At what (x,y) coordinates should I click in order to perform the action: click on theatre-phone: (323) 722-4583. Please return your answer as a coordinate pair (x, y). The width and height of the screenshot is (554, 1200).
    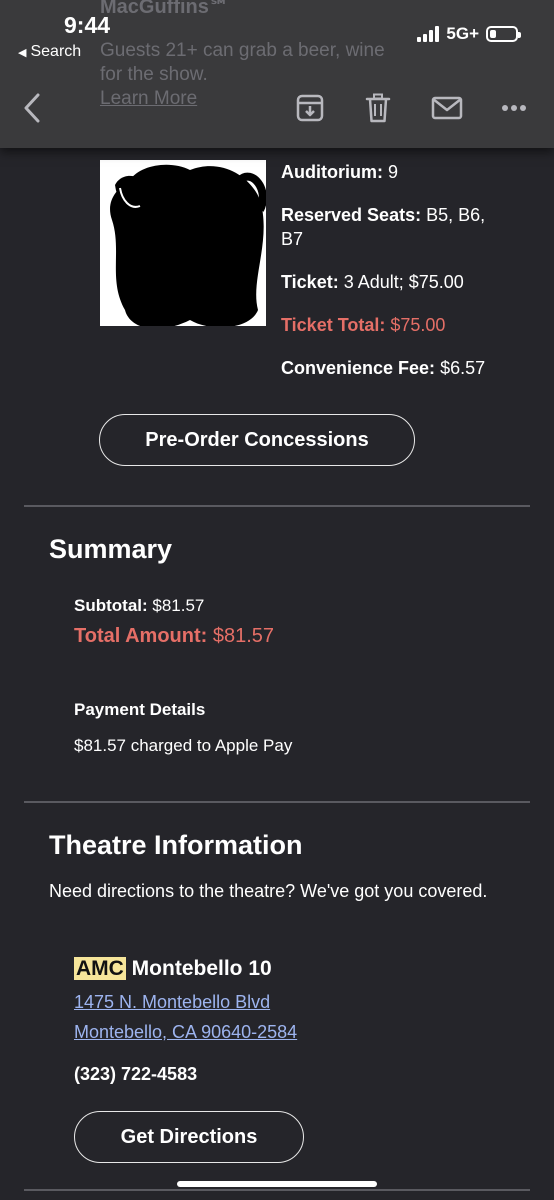
    Looking at the image, I should click on (136, 1074).